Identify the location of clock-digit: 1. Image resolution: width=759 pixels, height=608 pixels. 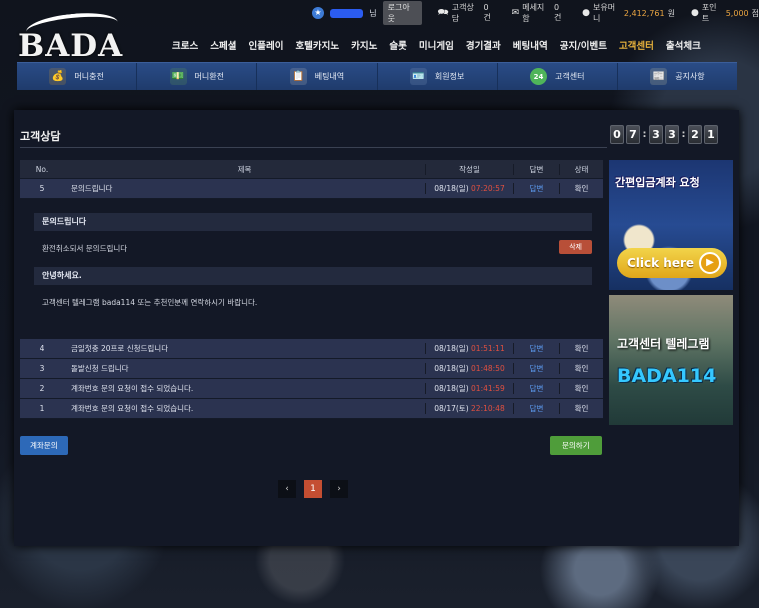
(711, 134).